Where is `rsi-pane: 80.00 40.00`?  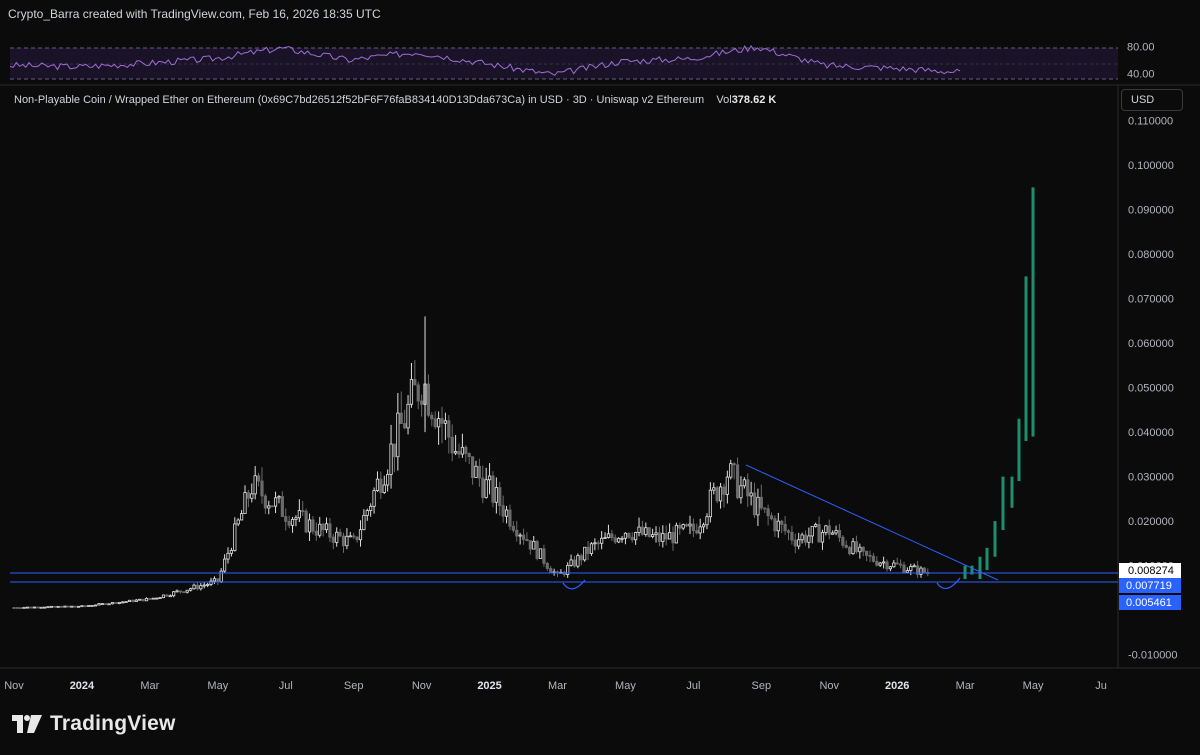 rsi-pane: 80.00 40.00 is located at coordinates (582, 61).